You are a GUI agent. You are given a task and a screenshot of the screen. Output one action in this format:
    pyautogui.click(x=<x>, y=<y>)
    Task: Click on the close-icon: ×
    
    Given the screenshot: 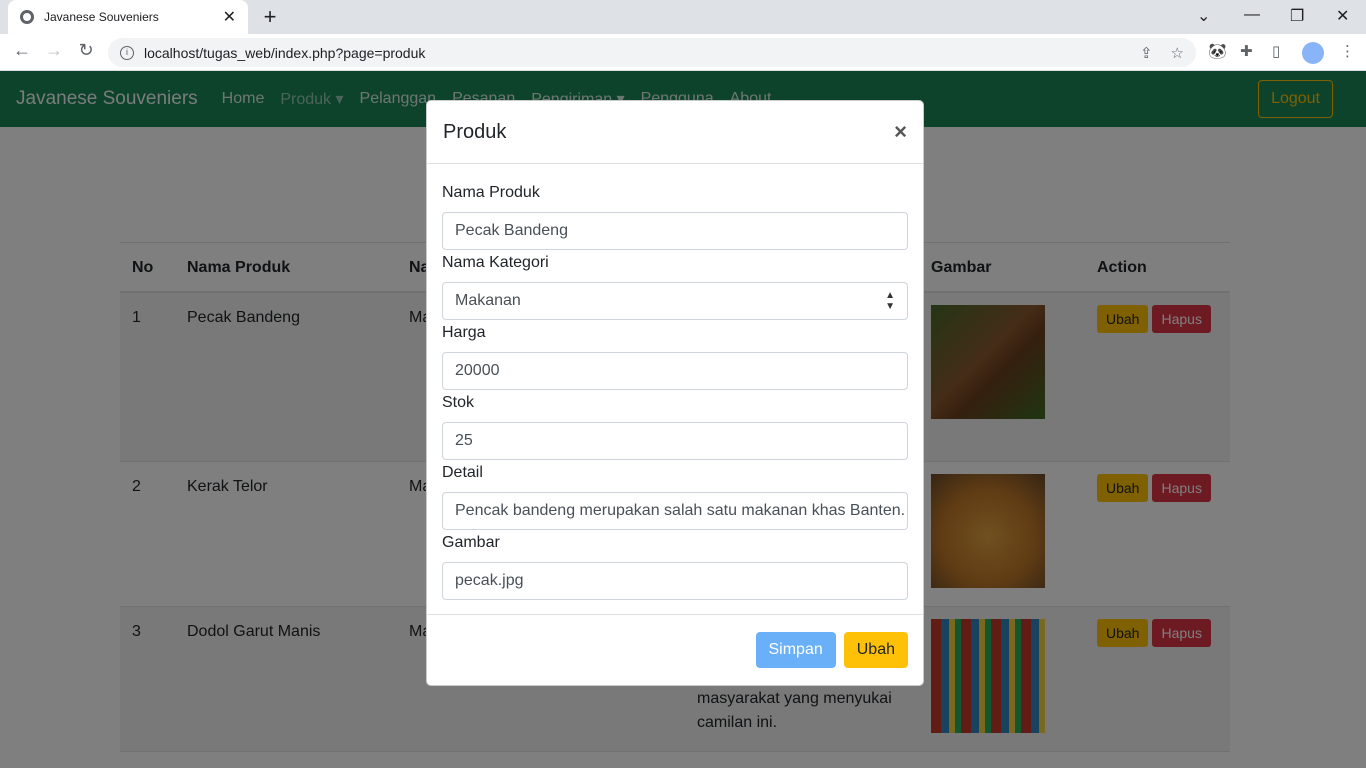 What is the action you would take?
    pyautogui.click(x=900, y=132)
    